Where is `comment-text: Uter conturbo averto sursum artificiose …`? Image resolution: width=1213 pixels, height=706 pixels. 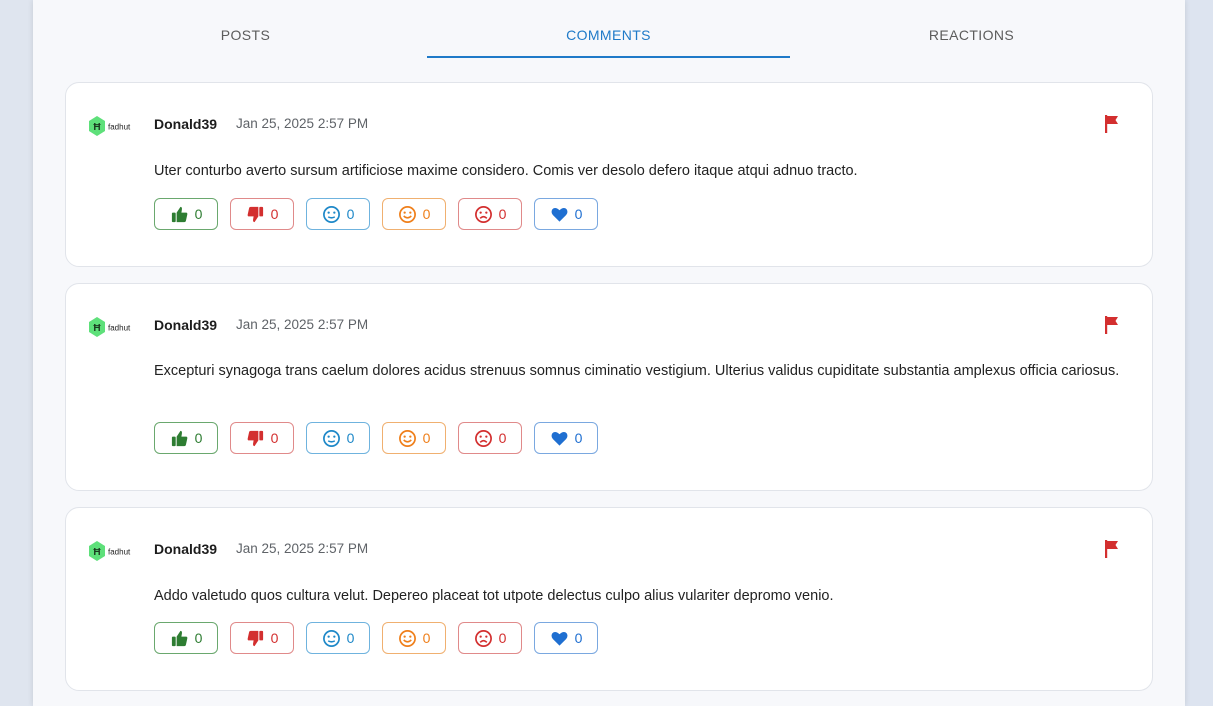 comment-text: Uter conturbo averto sursum artificiose … is located at coordinates (506, 171).